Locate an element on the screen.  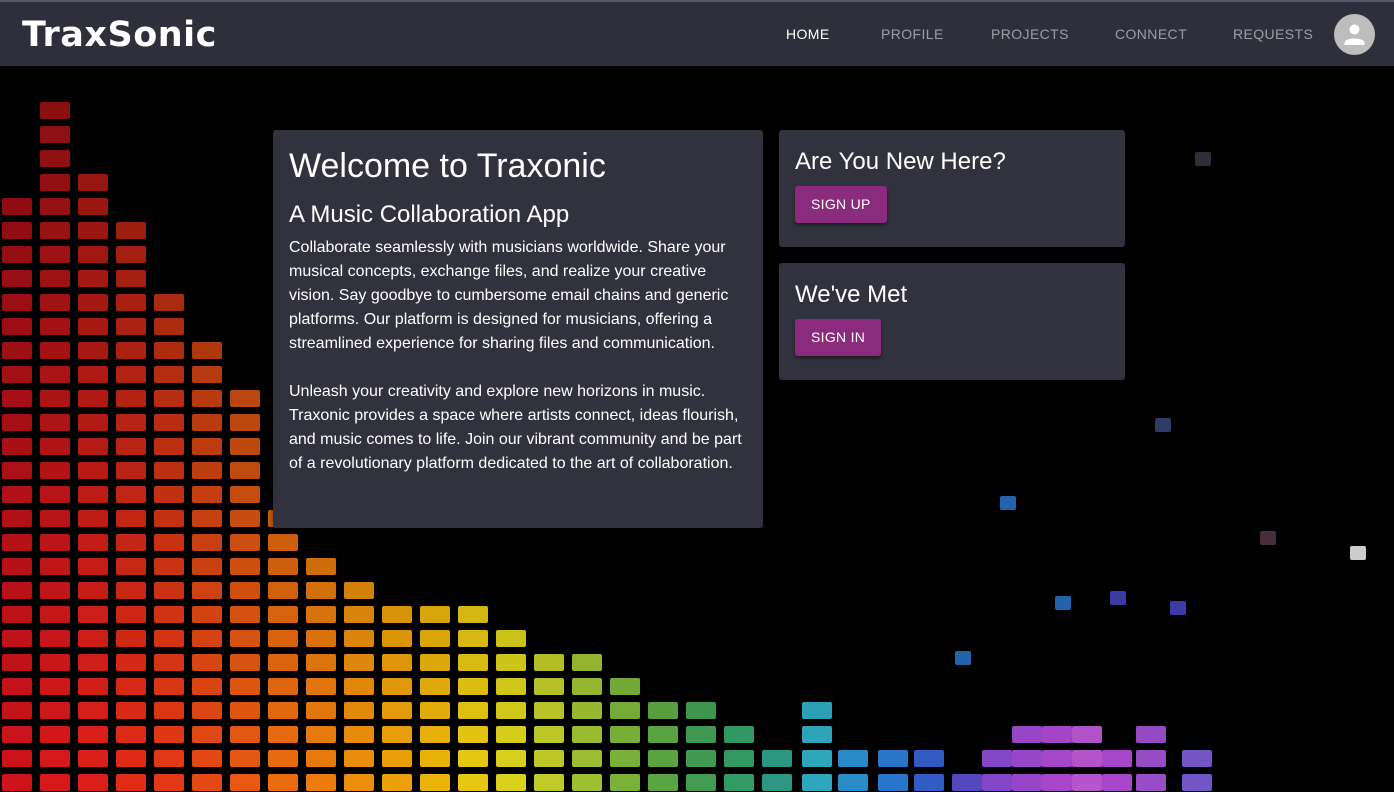
account-avatar is located at coordinates (1354, 34).